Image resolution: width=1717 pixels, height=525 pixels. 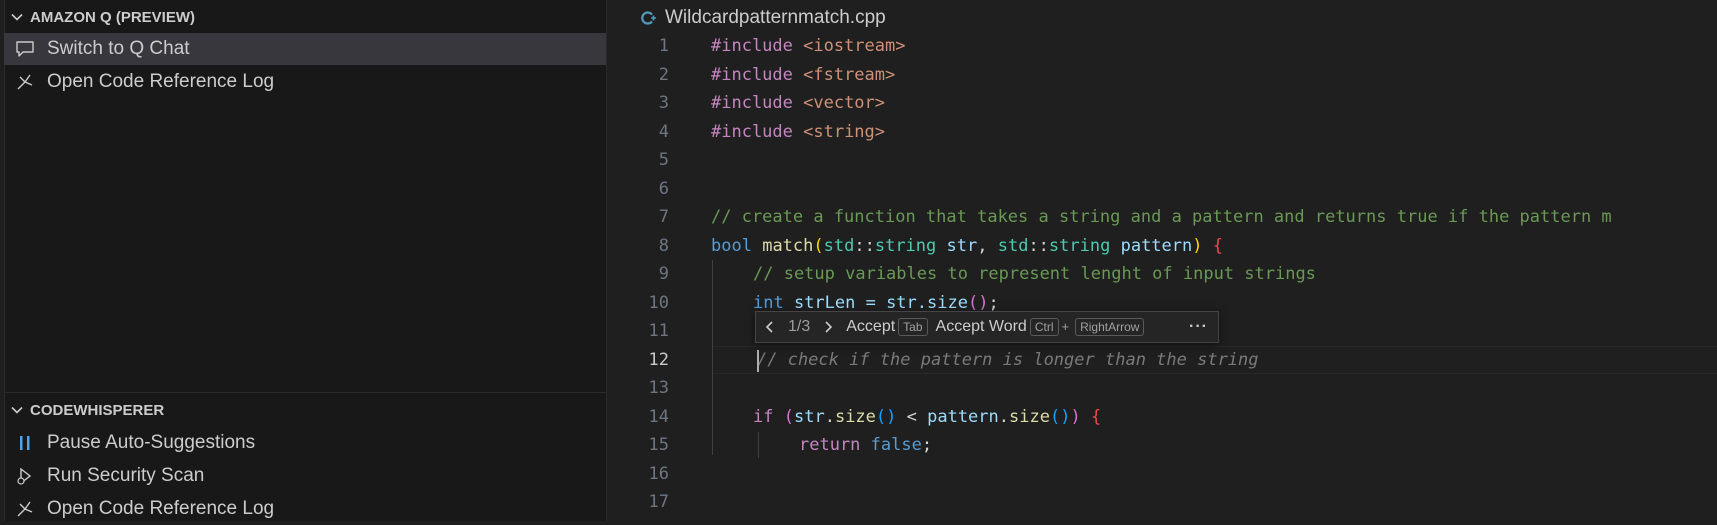 What do you see at coordinates (25, 476) in the screenshot?
I see `security-scan-icon` at bounding box center [25, 476].